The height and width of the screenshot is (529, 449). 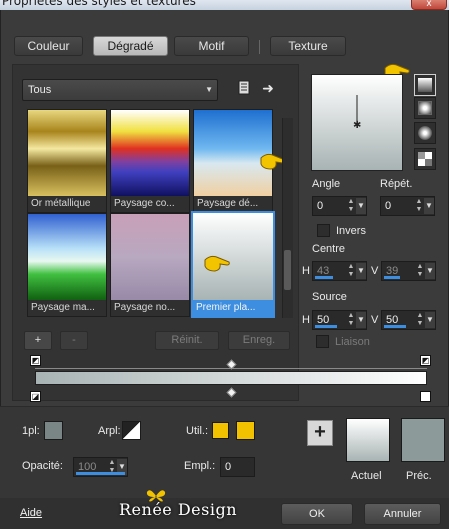 What do you see at coordinates (100, 467) in the screenshot?
I see `opacity-field: 100 ▲ ▼ ▼` at bounding box center [100, 467].